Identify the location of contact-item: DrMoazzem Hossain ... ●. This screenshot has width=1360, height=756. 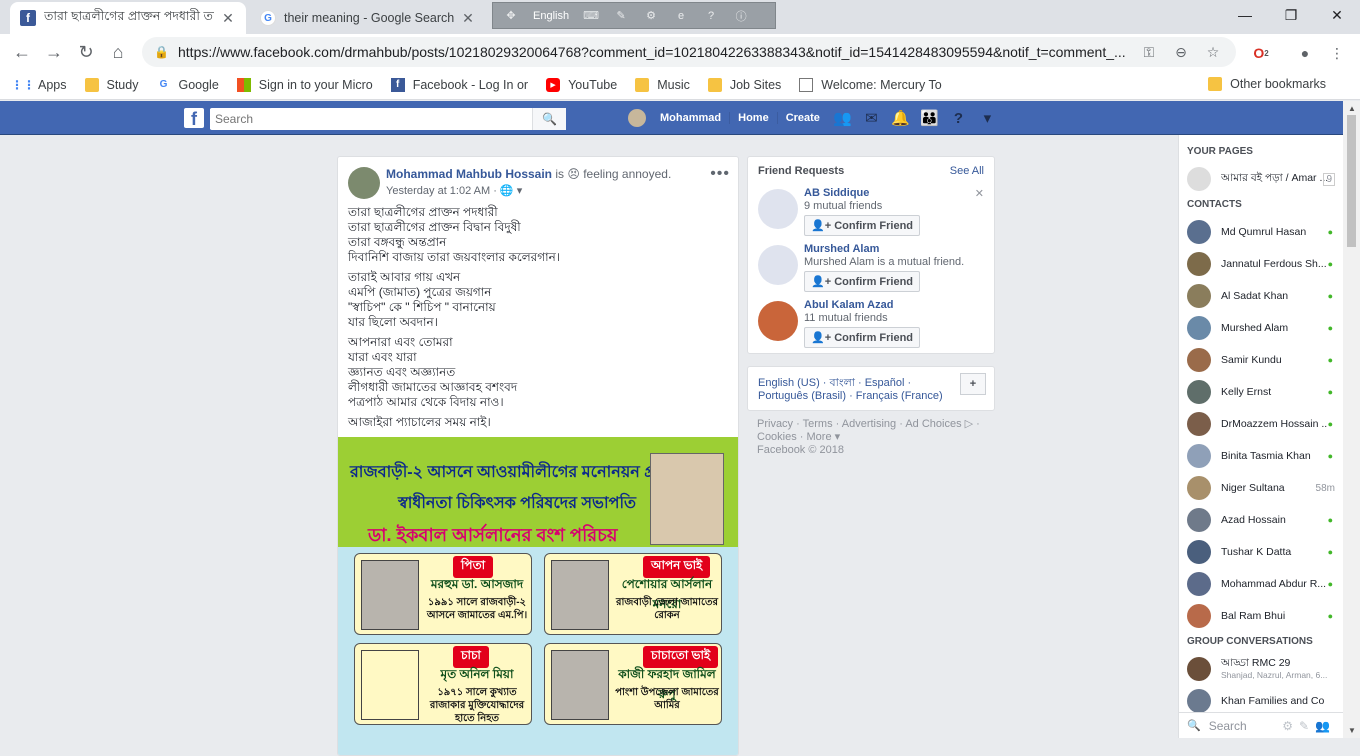
(1261, 424).